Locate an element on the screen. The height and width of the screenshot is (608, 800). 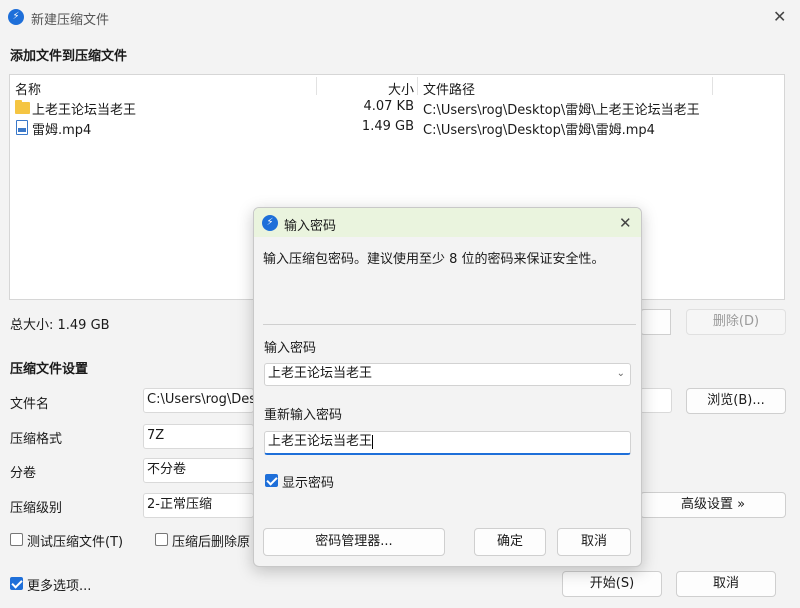
column-header-name: 名称 is located at coordinates (28, 88).